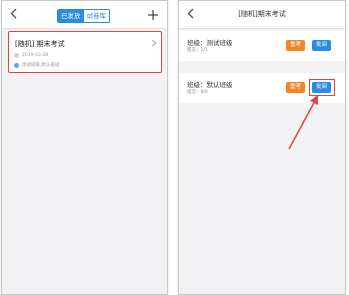 The width and height of the screenshot is (349, 295). I want to click on chevron-right-icon, so click(154, 43).